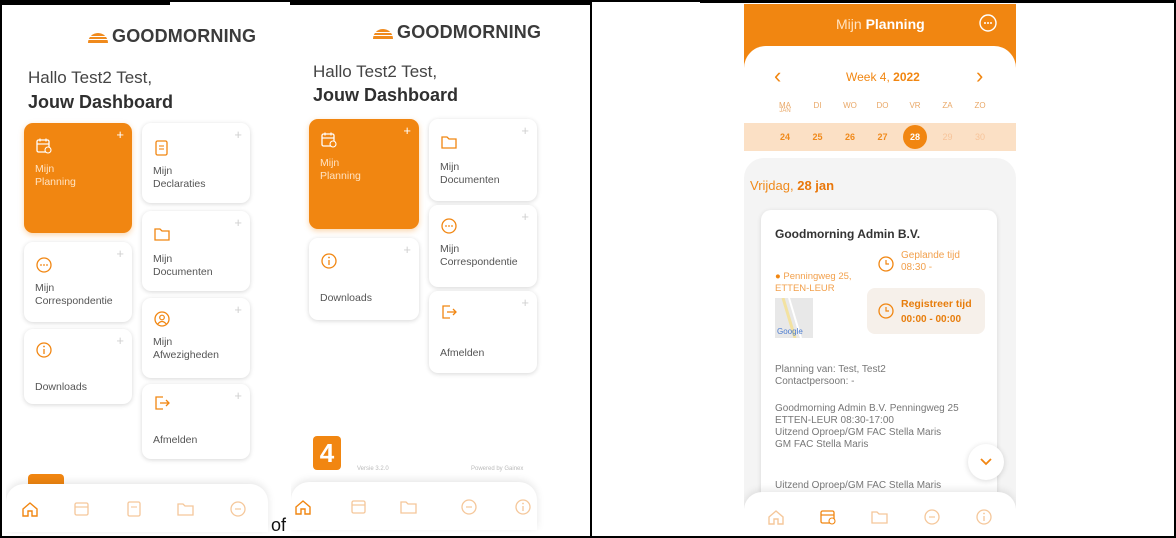 Image resolution: width=1176 pixels, height=538 pixels. What do you see at coordinates (867, 408) in the screenshot?
I see `detail-line: Goodmorning Admin B.V. Penningweg 25` at bounding box center [867, 408].